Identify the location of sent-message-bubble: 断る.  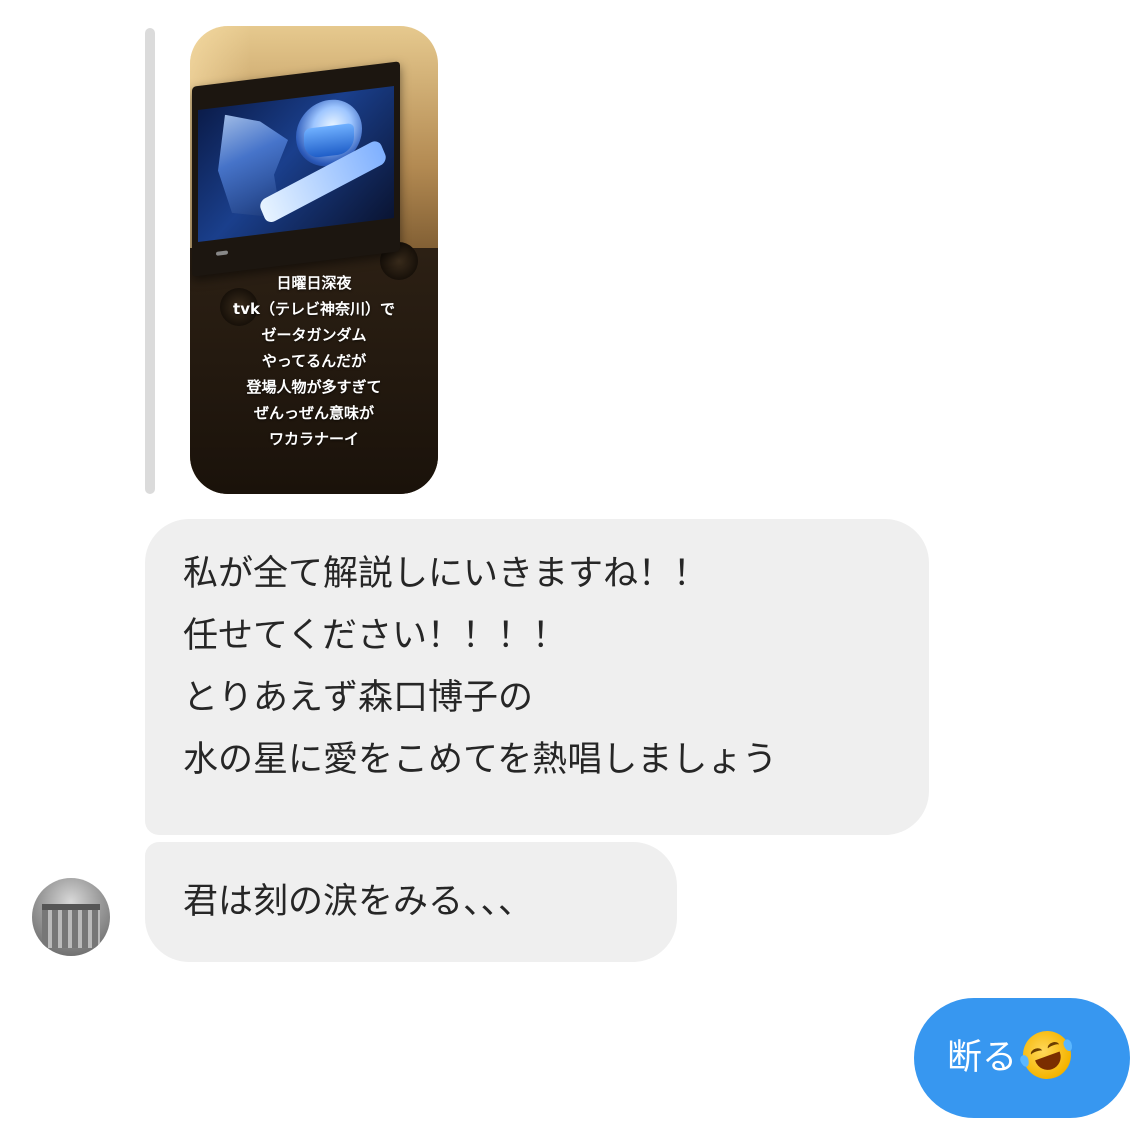
(1022, 1058).